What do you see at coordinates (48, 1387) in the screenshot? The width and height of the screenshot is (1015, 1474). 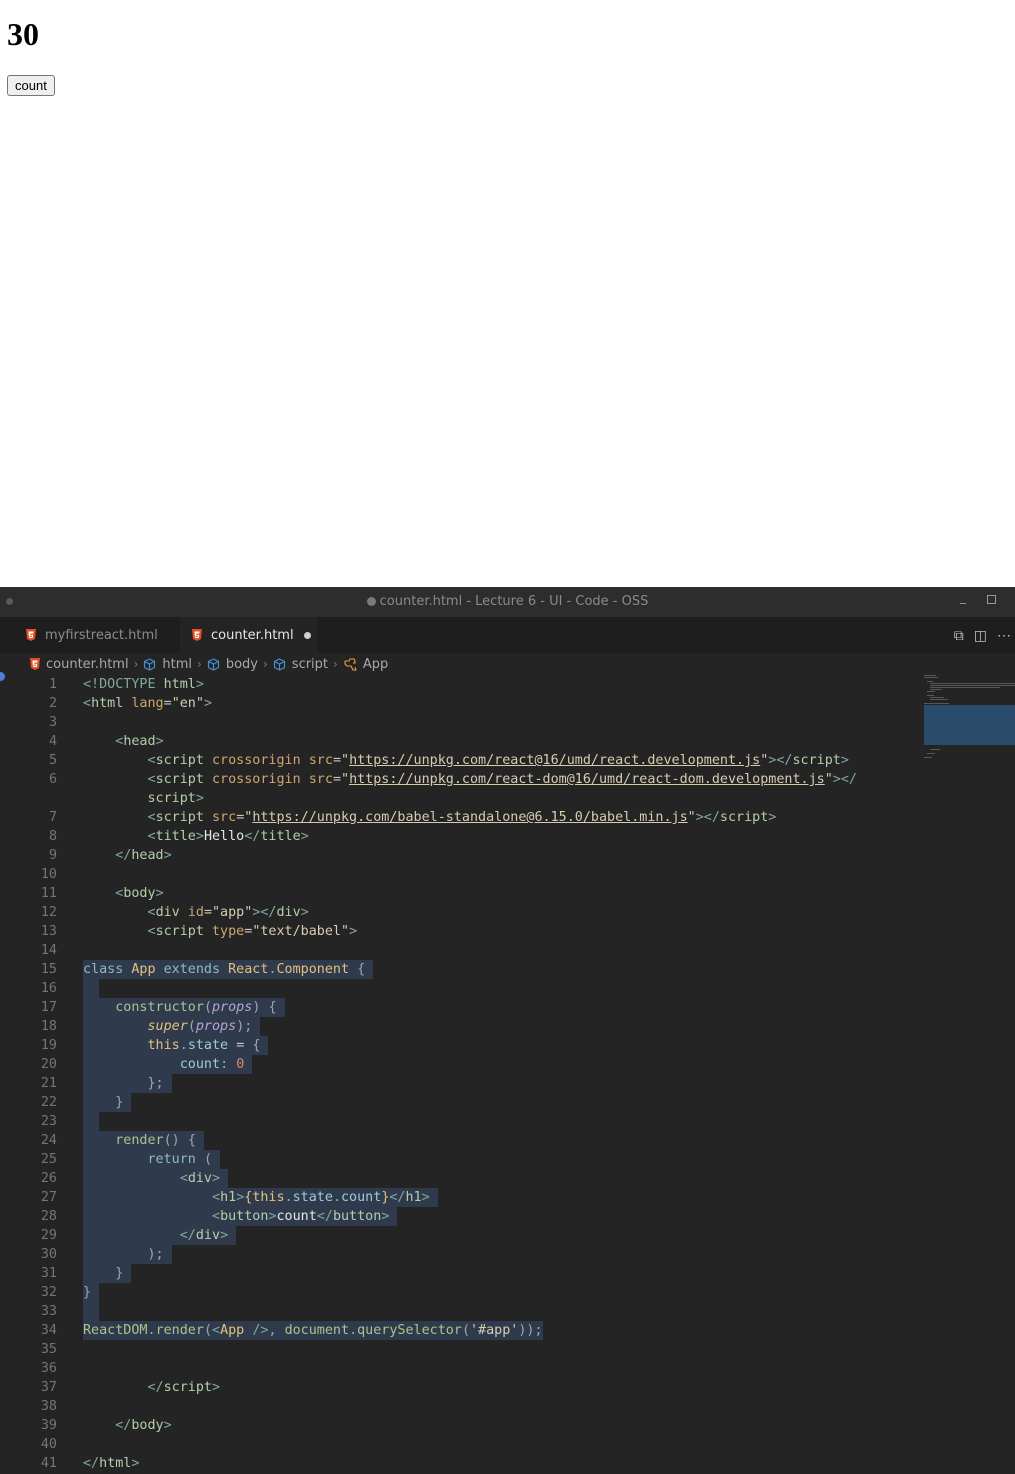 I see `line-number: 37` at bounding box center [48, 1387].